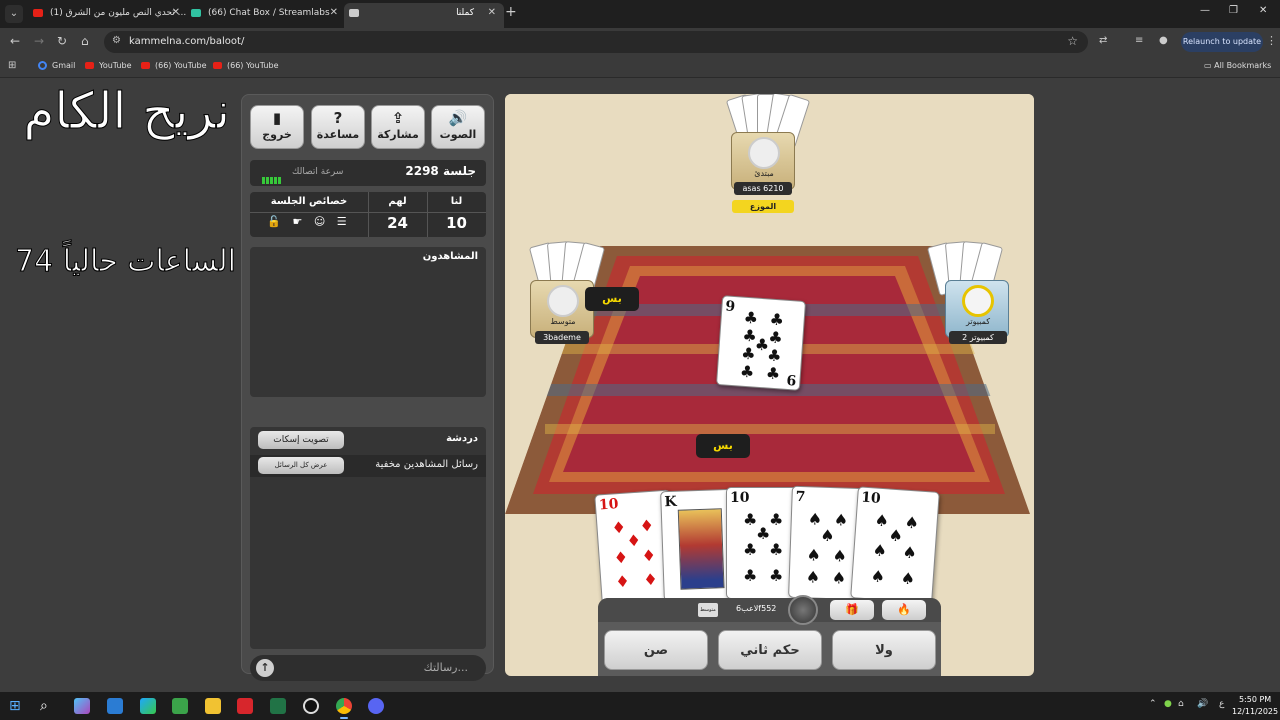  What do you see at coordinates (48, 706) in the screenshot?
I see `search-icon: ⌕` at bounding box center [48, 706].